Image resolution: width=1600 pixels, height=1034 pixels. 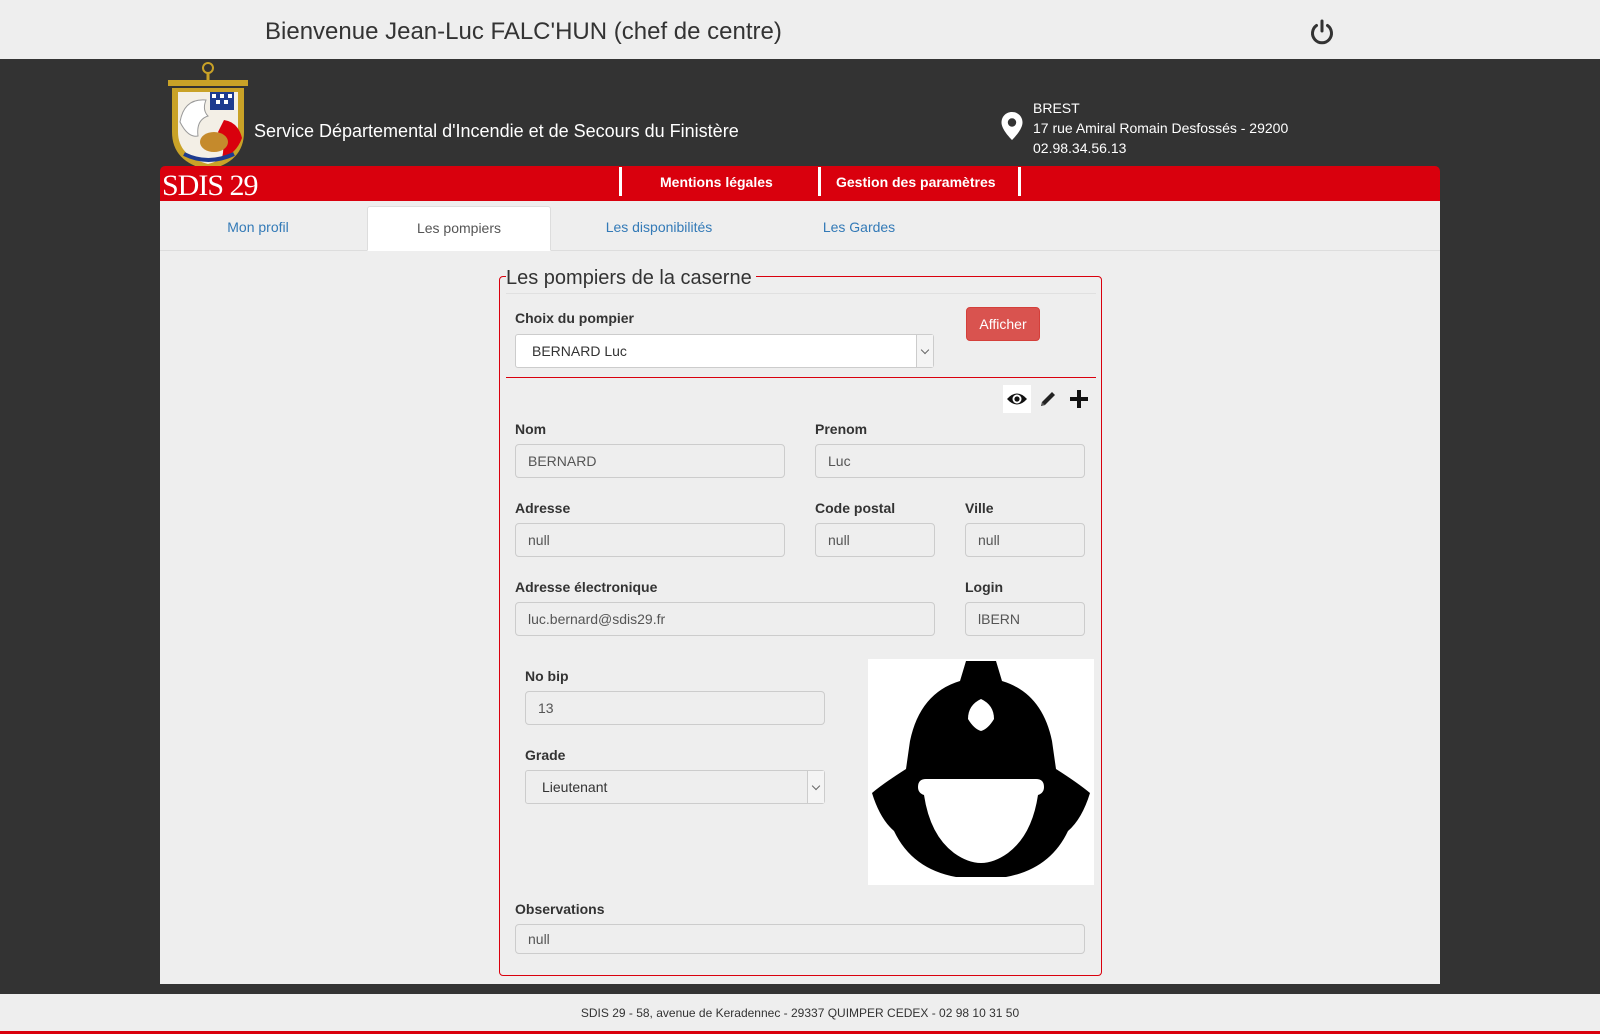 What do you see at coordinates (855, 508) in the screenshot?
I see `code-postal-label: Code postal` at bounding box center [855, 508].